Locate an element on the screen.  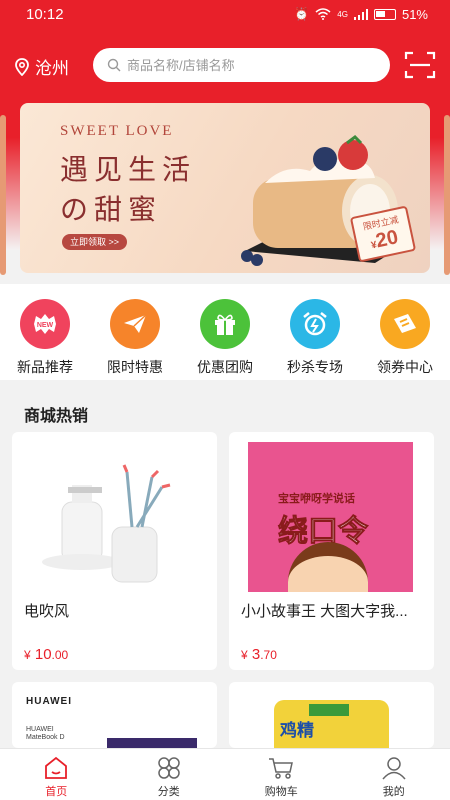
tab-home: 首页 is located at coordinates (56, 774).